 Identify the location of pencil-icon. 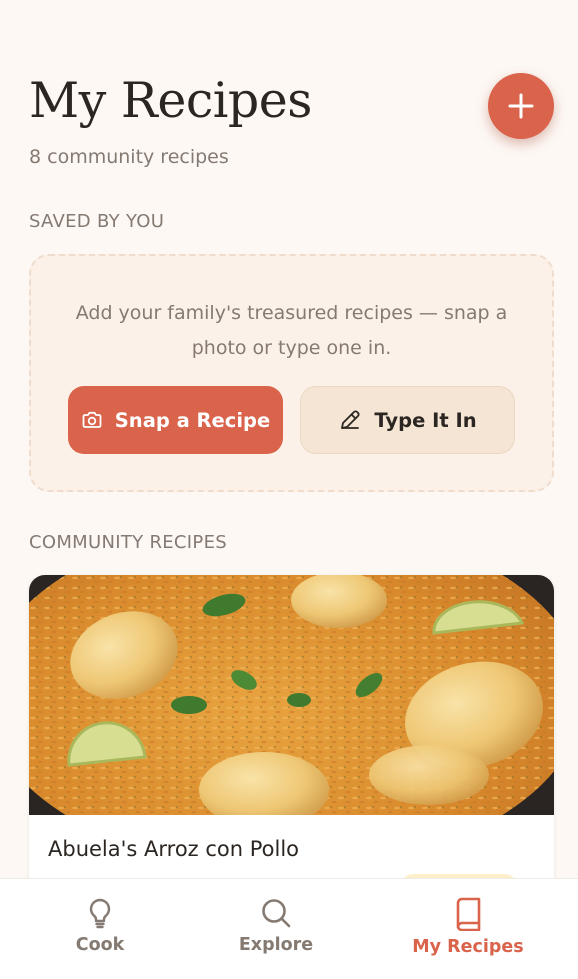
(350, 419).